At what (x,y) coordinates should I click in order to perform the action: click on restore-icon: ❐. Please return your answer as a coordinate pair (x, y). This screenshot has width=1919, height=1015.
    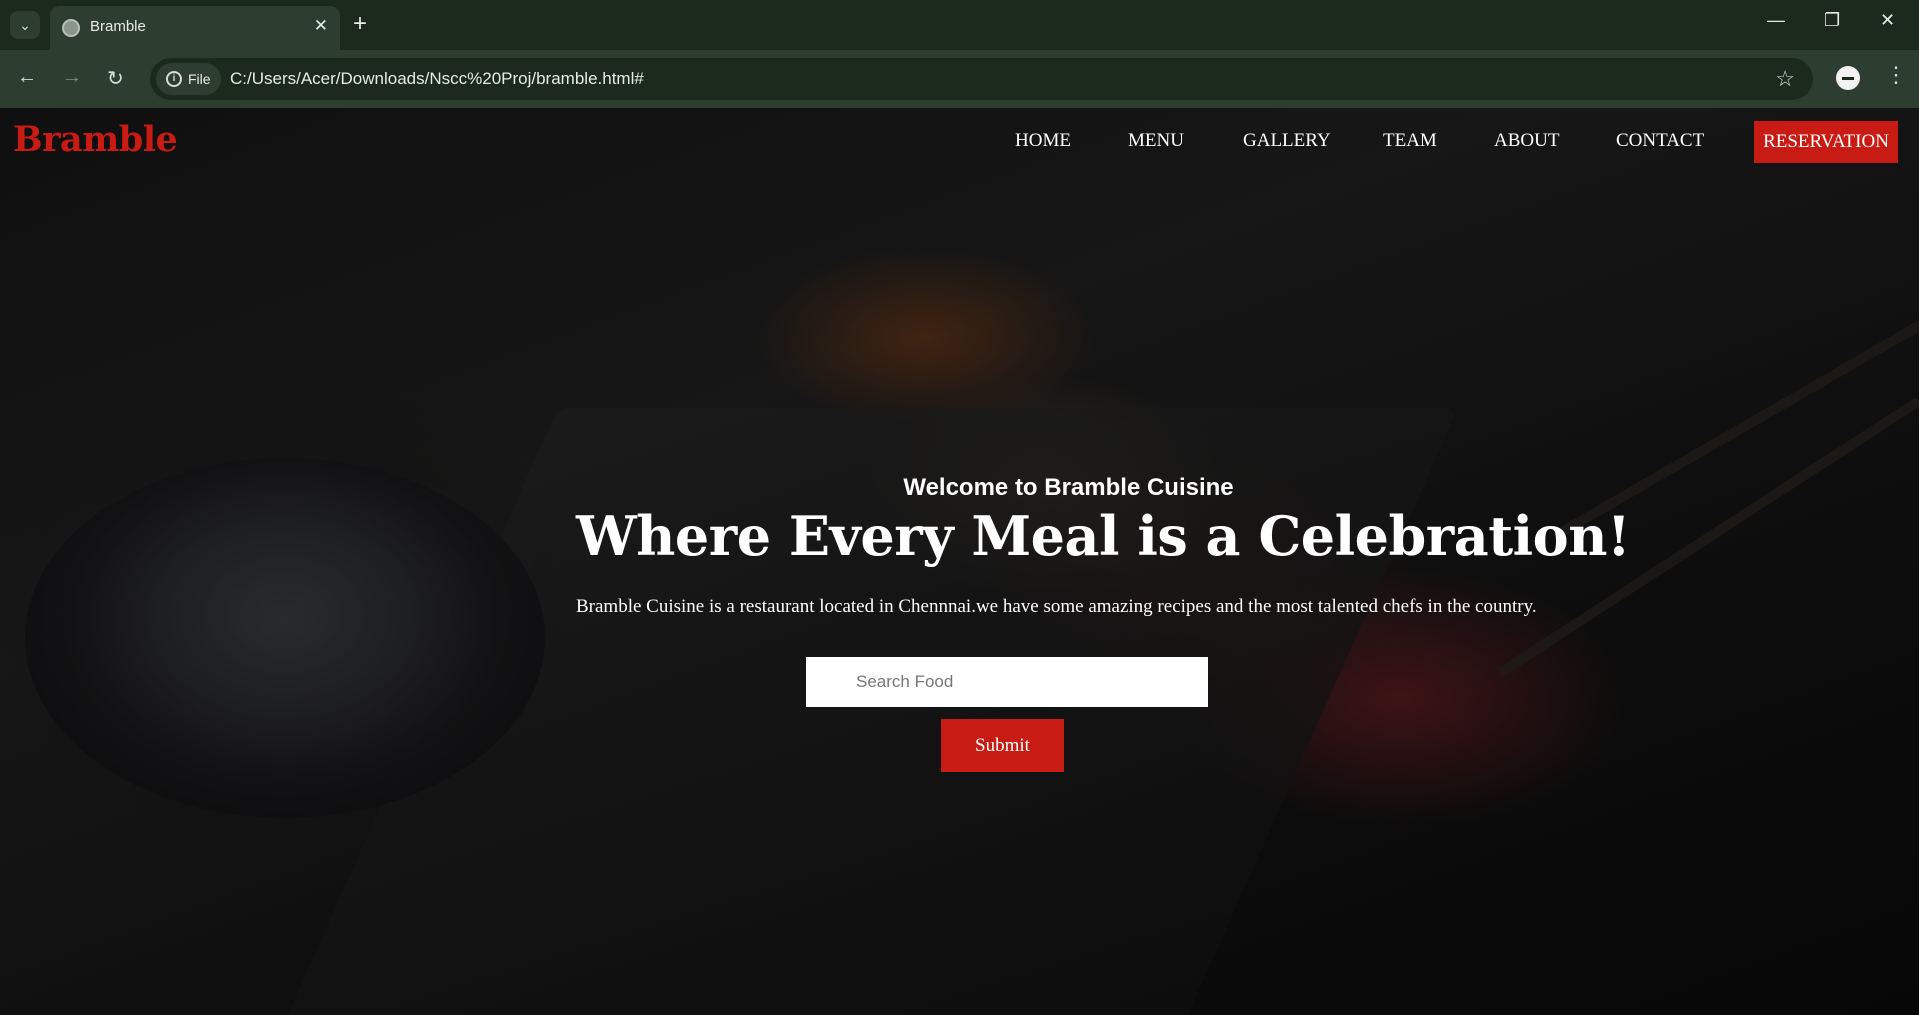
    Looking at the image, I should click on (1832, 20).